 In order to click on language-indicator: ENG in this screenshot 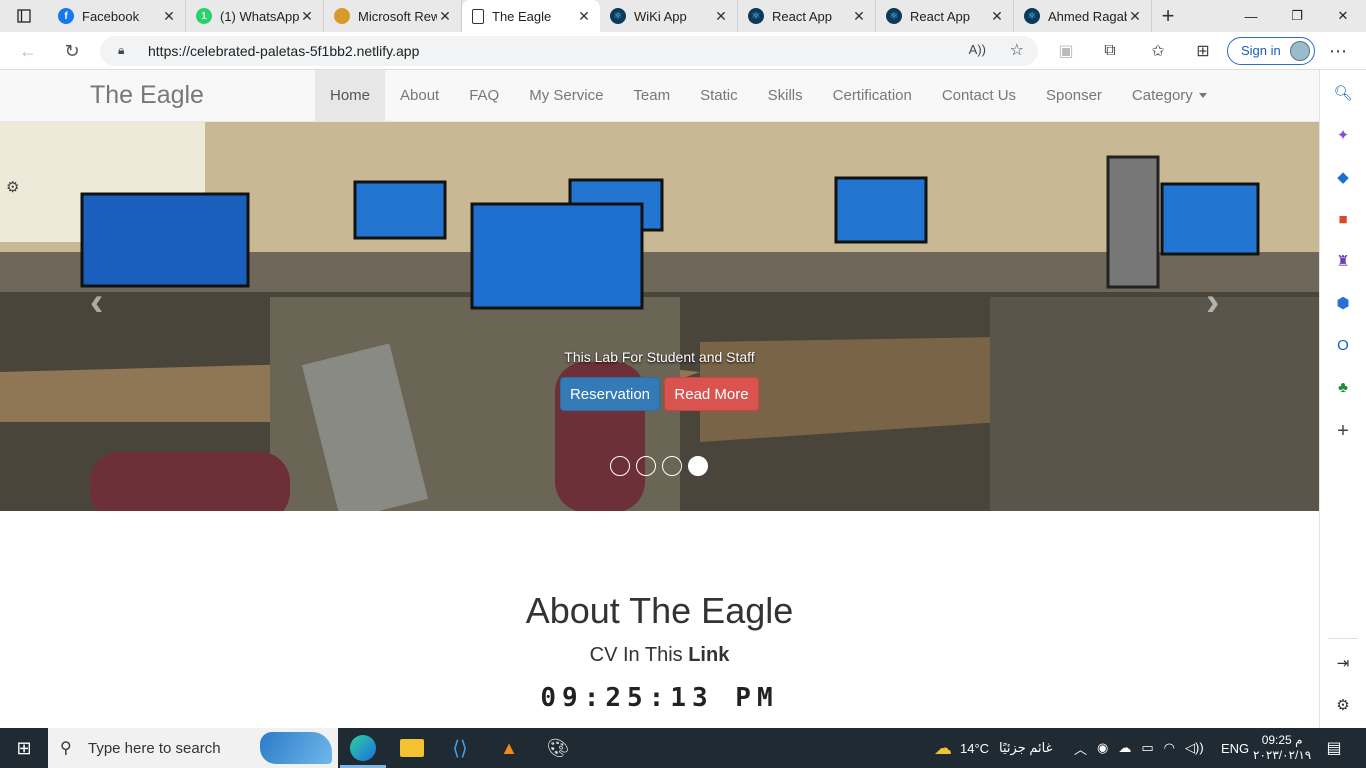, I will do `click(1235, 748)`.